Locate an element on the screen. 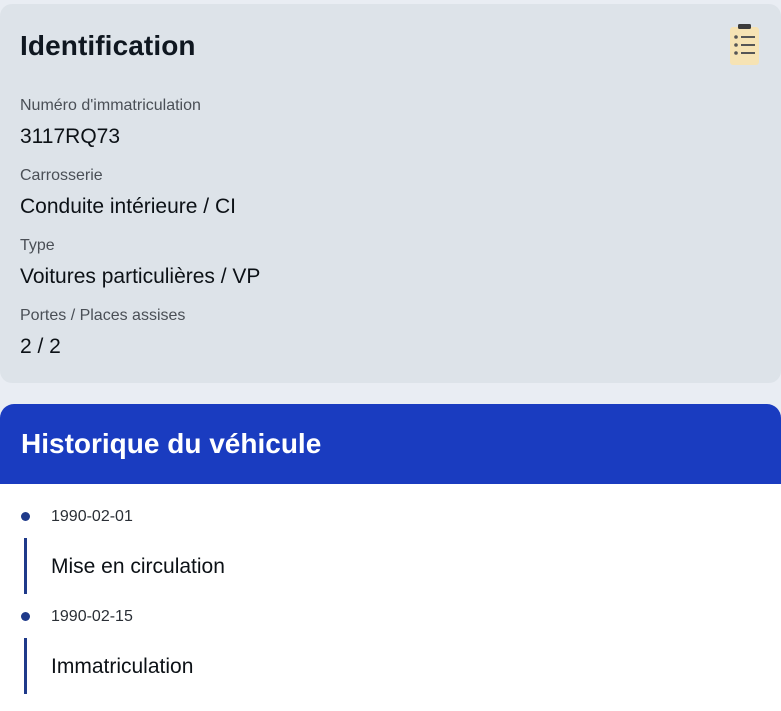 Image resolution: width=781 pixels, height=711 pixels. field-doors-seats: Portes / Places assises 2 / 2 is located at coordinates (102, 332).